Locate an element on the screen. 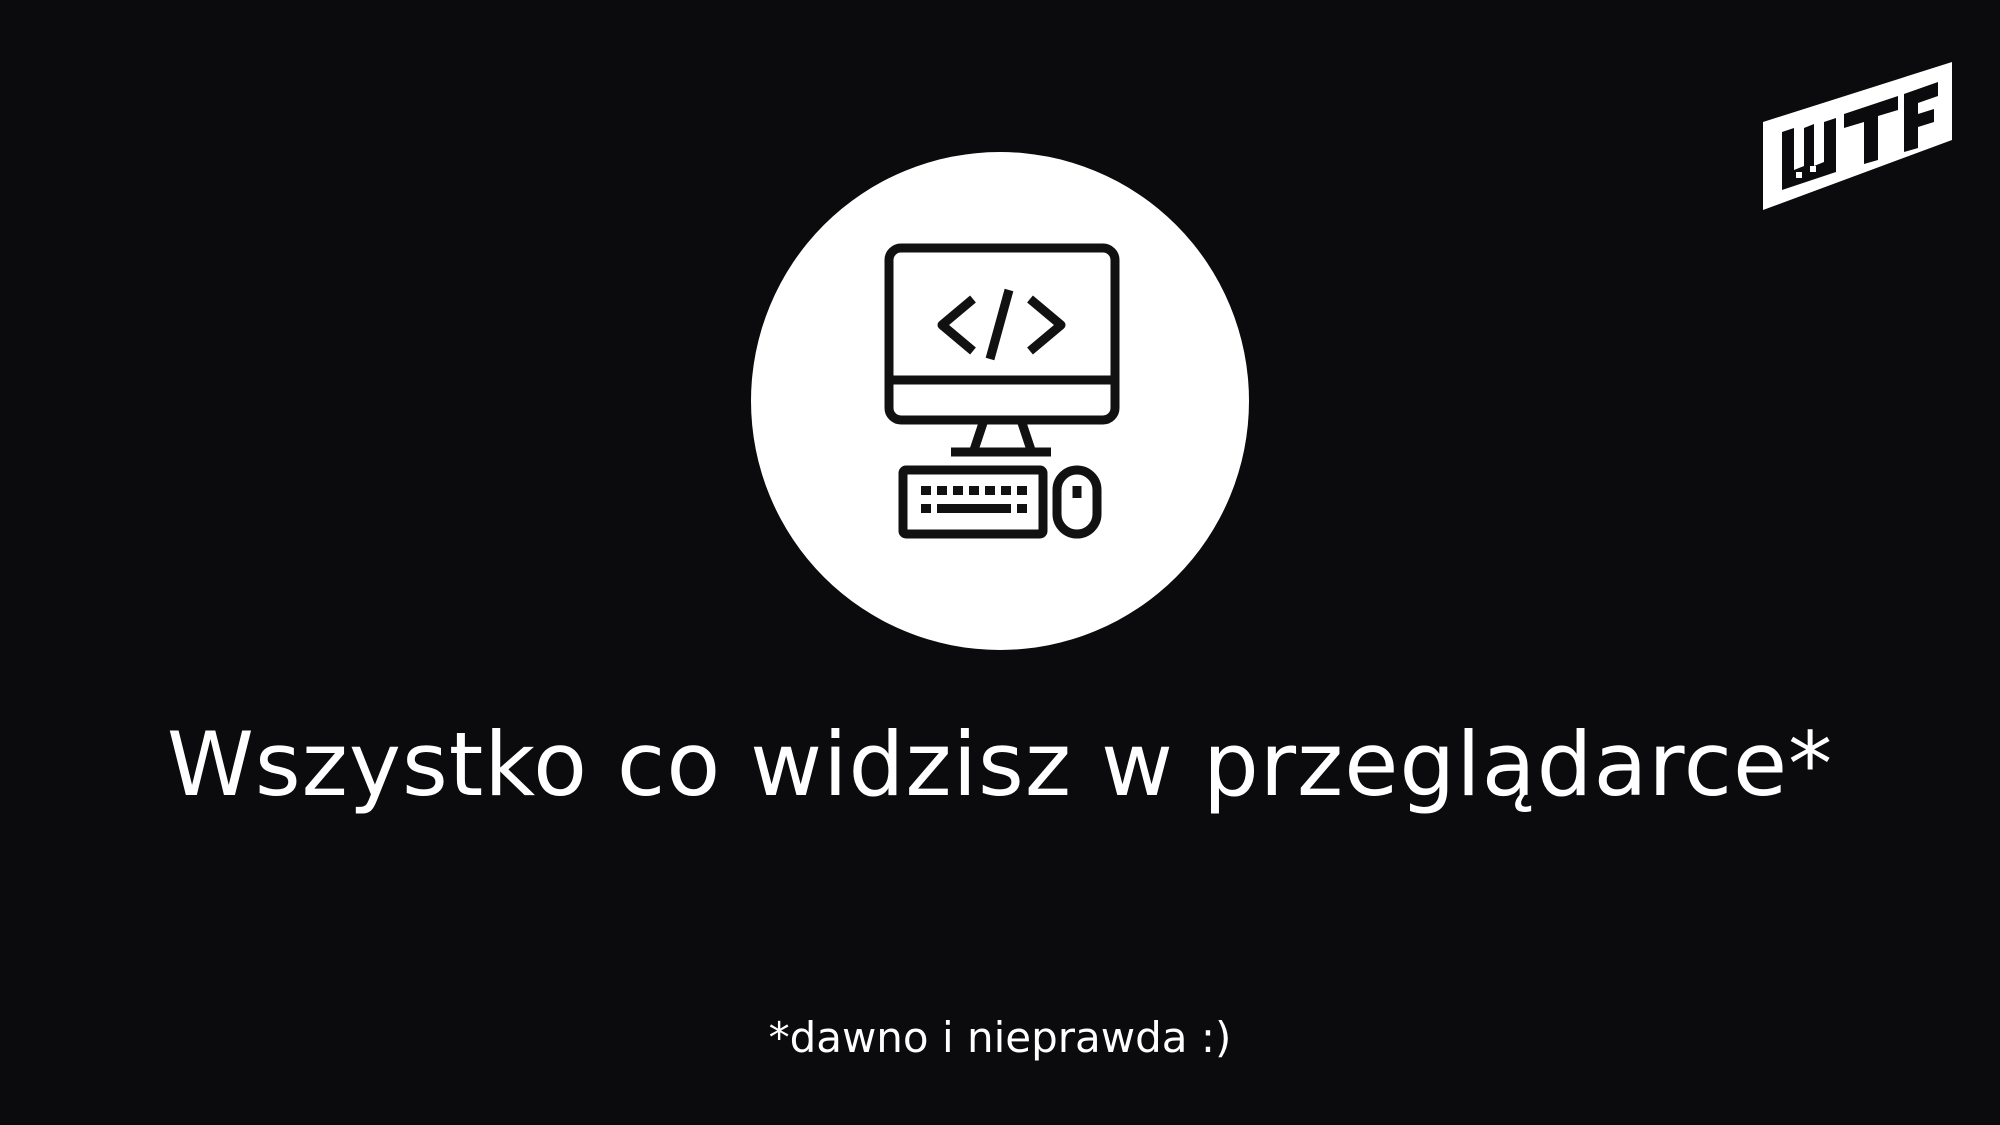  wtf-logo is located at coordinates (1857, 136).